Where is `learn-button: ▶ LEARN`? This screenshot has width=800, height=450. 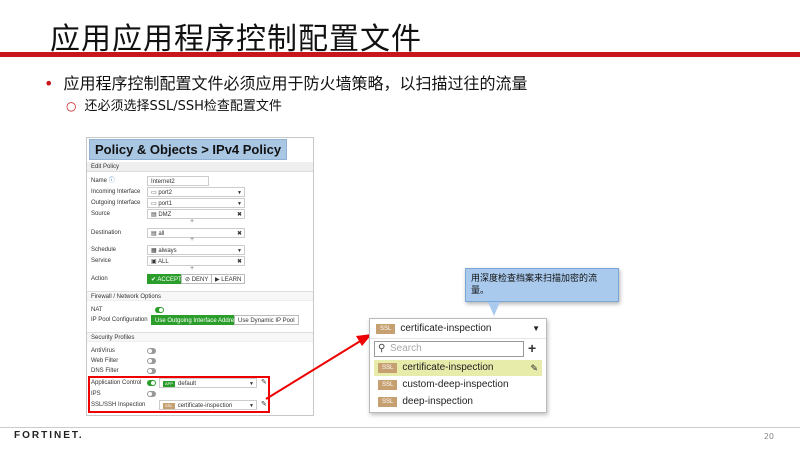 learn-button: ▶ LEARN is located at coordinates (228, 279).